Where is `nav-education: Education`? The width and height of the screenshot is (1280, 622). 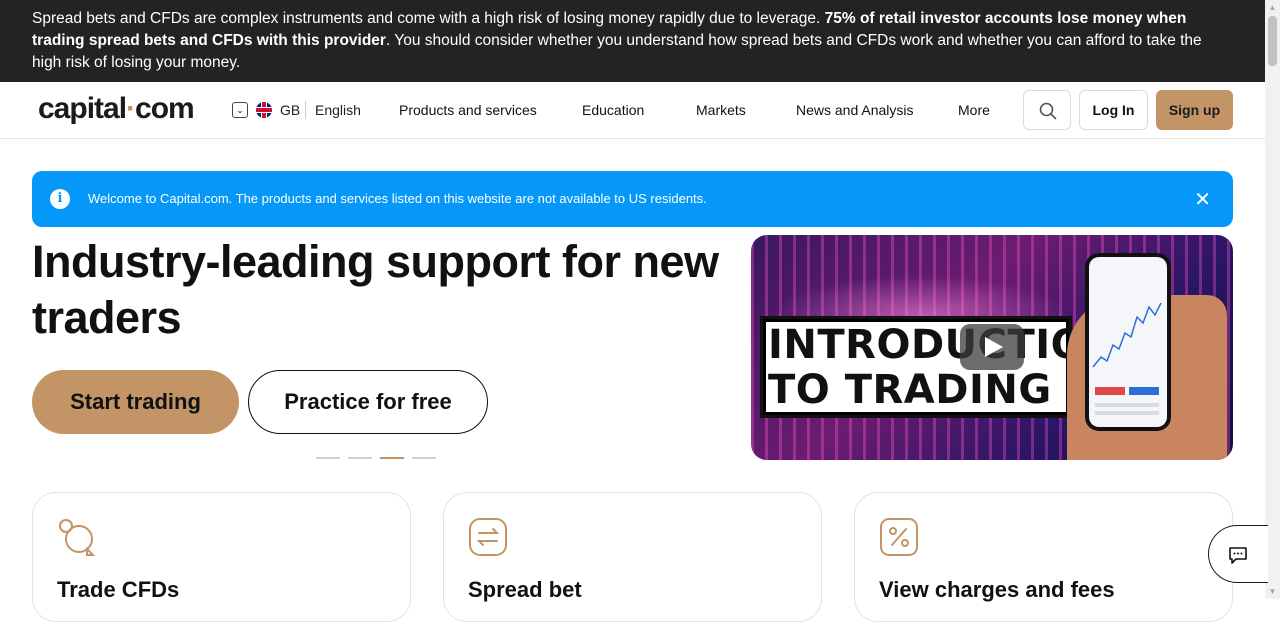
nav-education: Education is located at coordinates (613, 110).